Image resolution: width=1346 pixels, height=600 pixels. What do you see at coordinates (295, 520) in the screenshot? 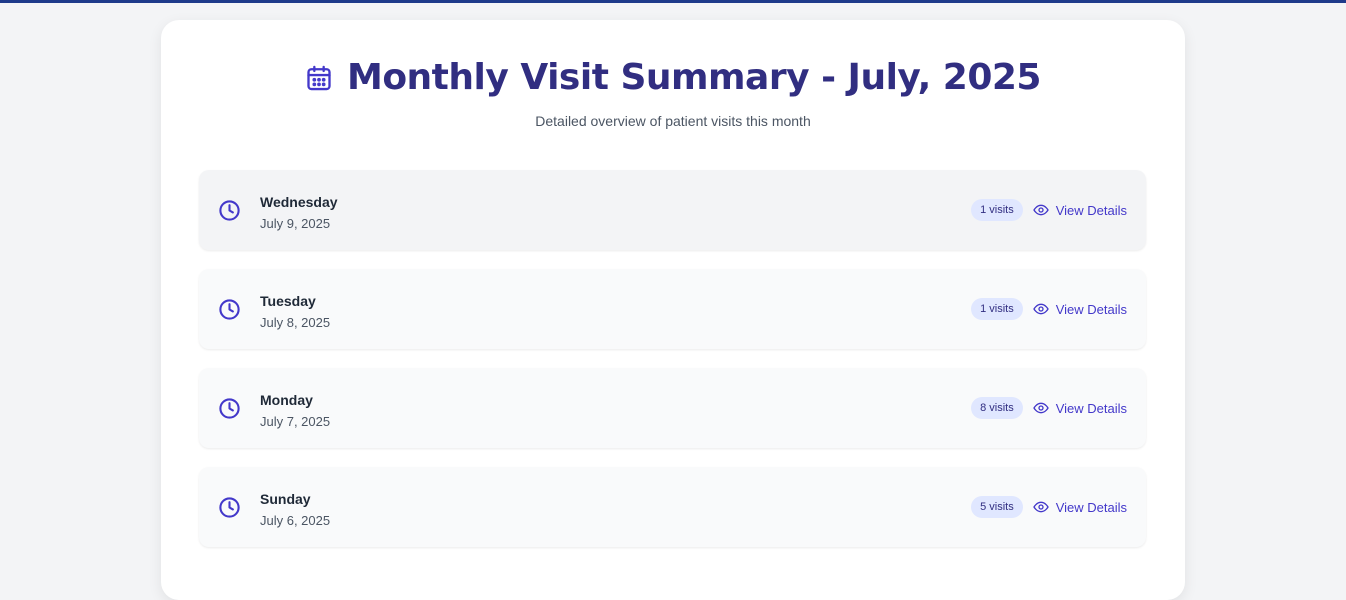
I see `visit-date: July 6, 2025` at bounding box center [295, 520].